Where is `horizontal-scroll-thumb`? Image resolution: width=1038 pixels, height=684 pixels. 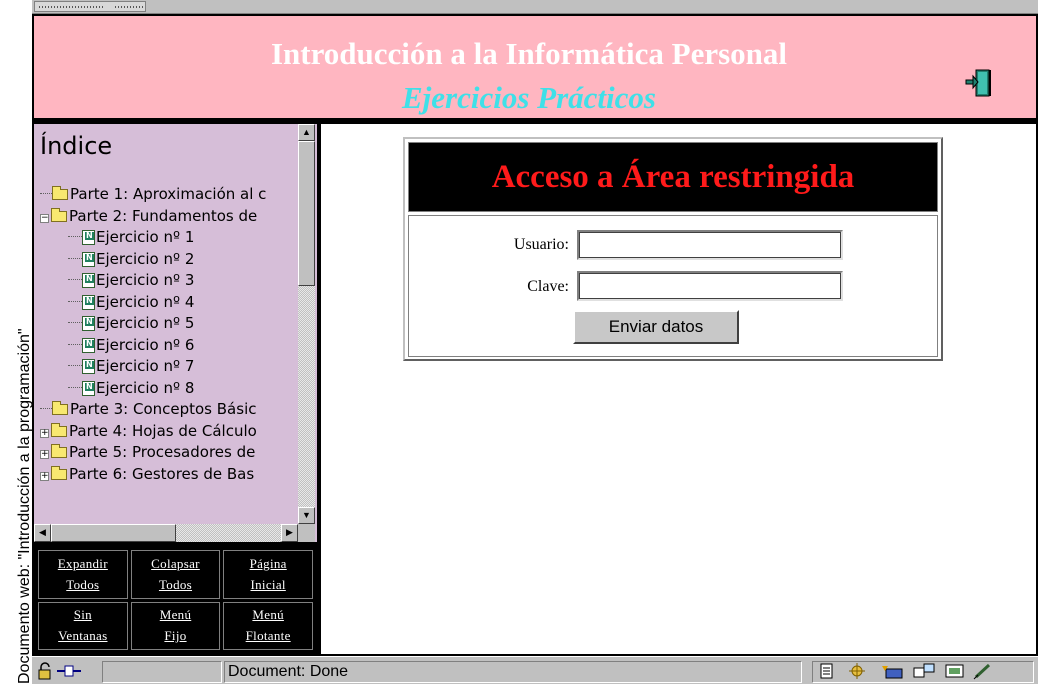
horizontal-scroll-thumb is located at coordinates (113, 533).